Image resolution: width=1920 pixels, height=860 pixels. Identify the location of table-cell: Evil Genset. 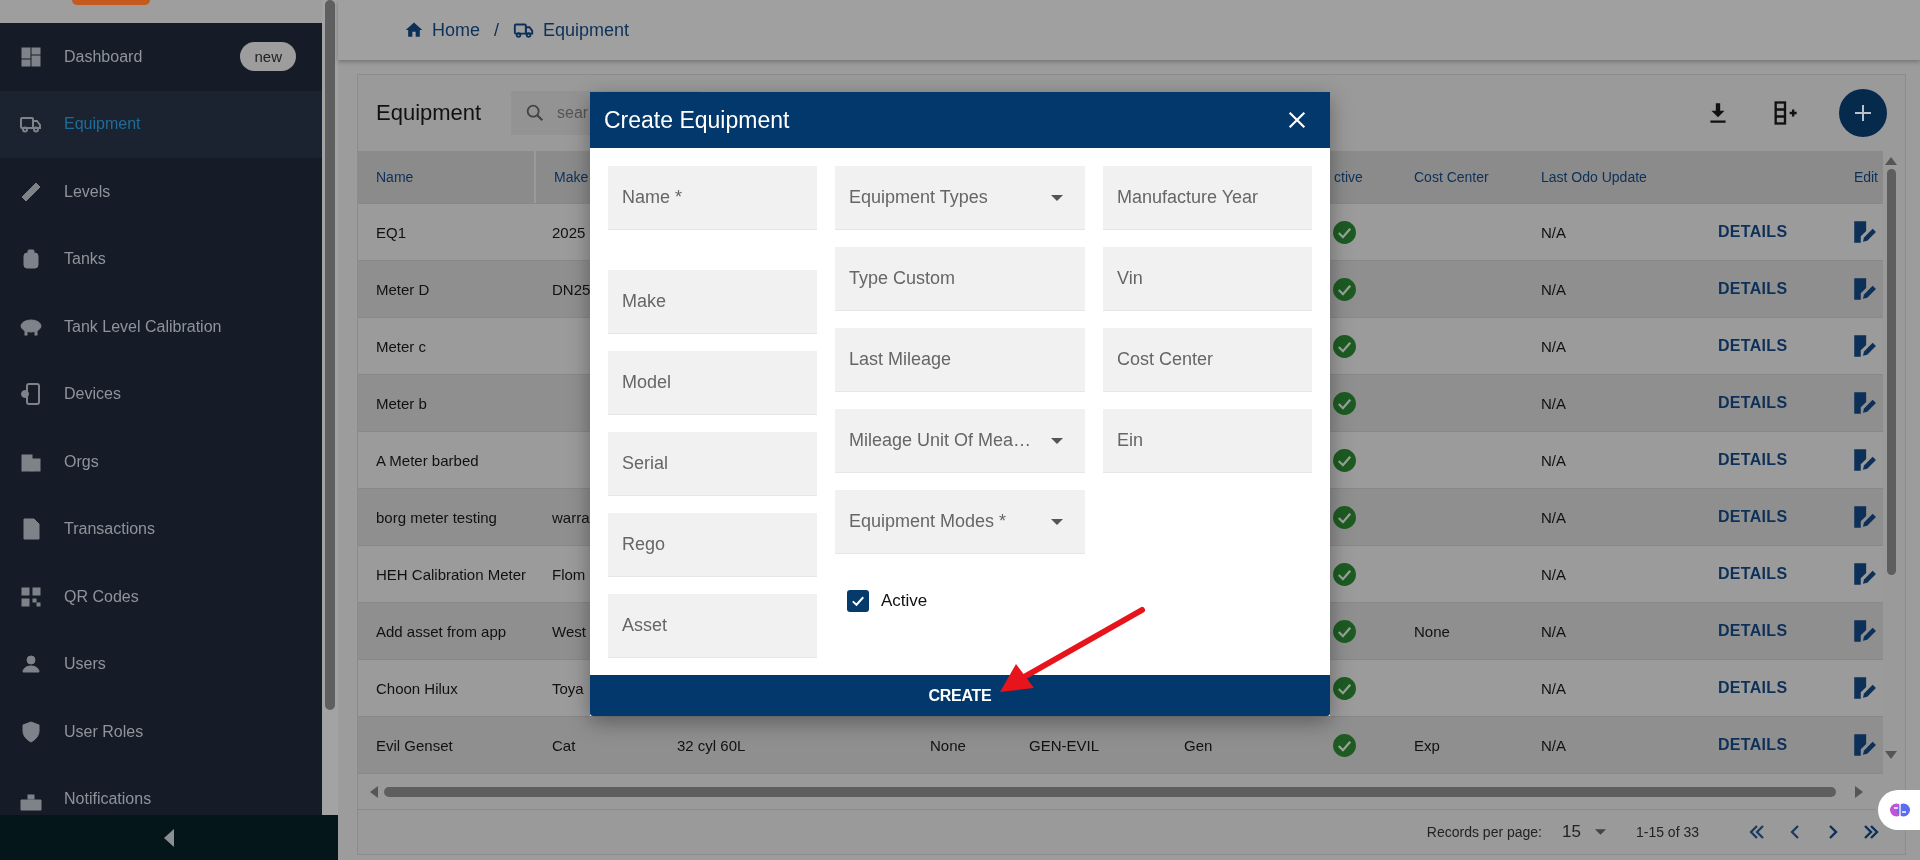
(414, 745).